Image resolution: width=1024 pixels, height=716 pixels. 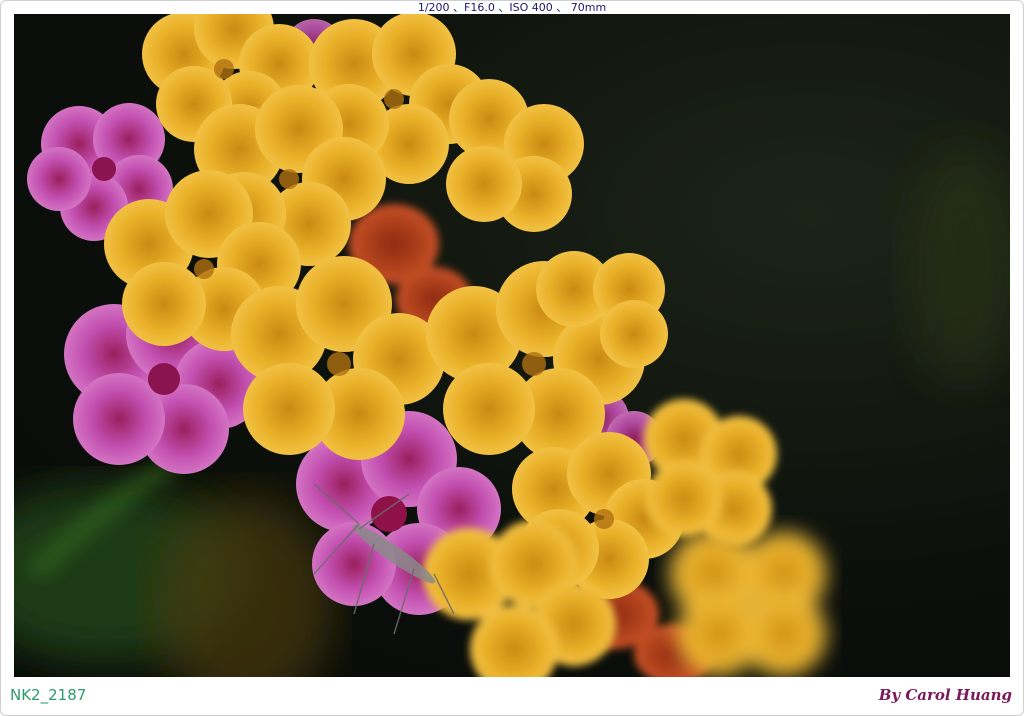 I want to click on file-label: NK2_2187, so click(x=48, y=695).